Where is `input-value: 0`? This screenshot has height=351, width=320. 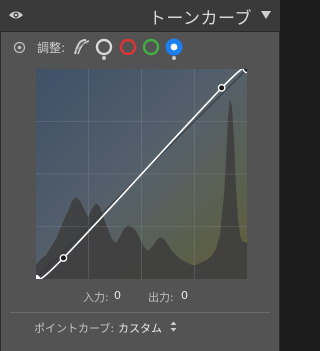
input-value: 0 is located at coordinates (117, 295).